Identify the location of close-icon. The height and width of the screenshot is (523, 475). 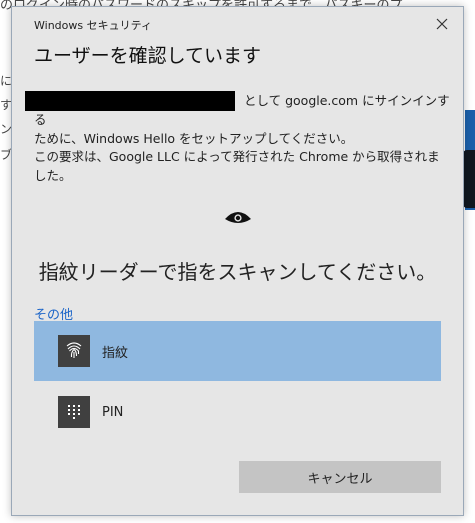
(442, 24).